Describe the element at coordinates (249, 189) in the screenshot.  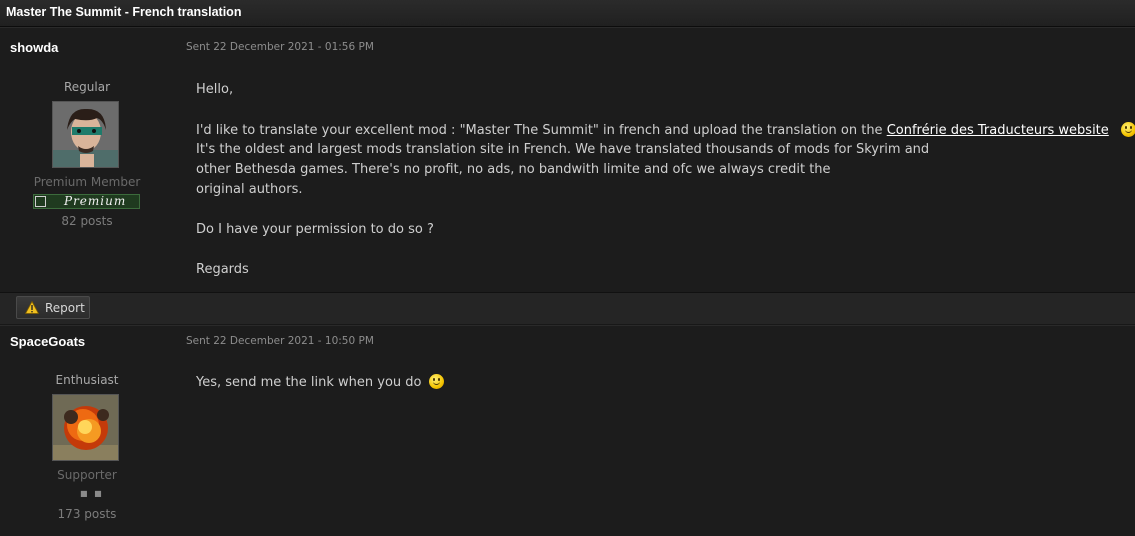
I see `message-line: original authors.` at that location.